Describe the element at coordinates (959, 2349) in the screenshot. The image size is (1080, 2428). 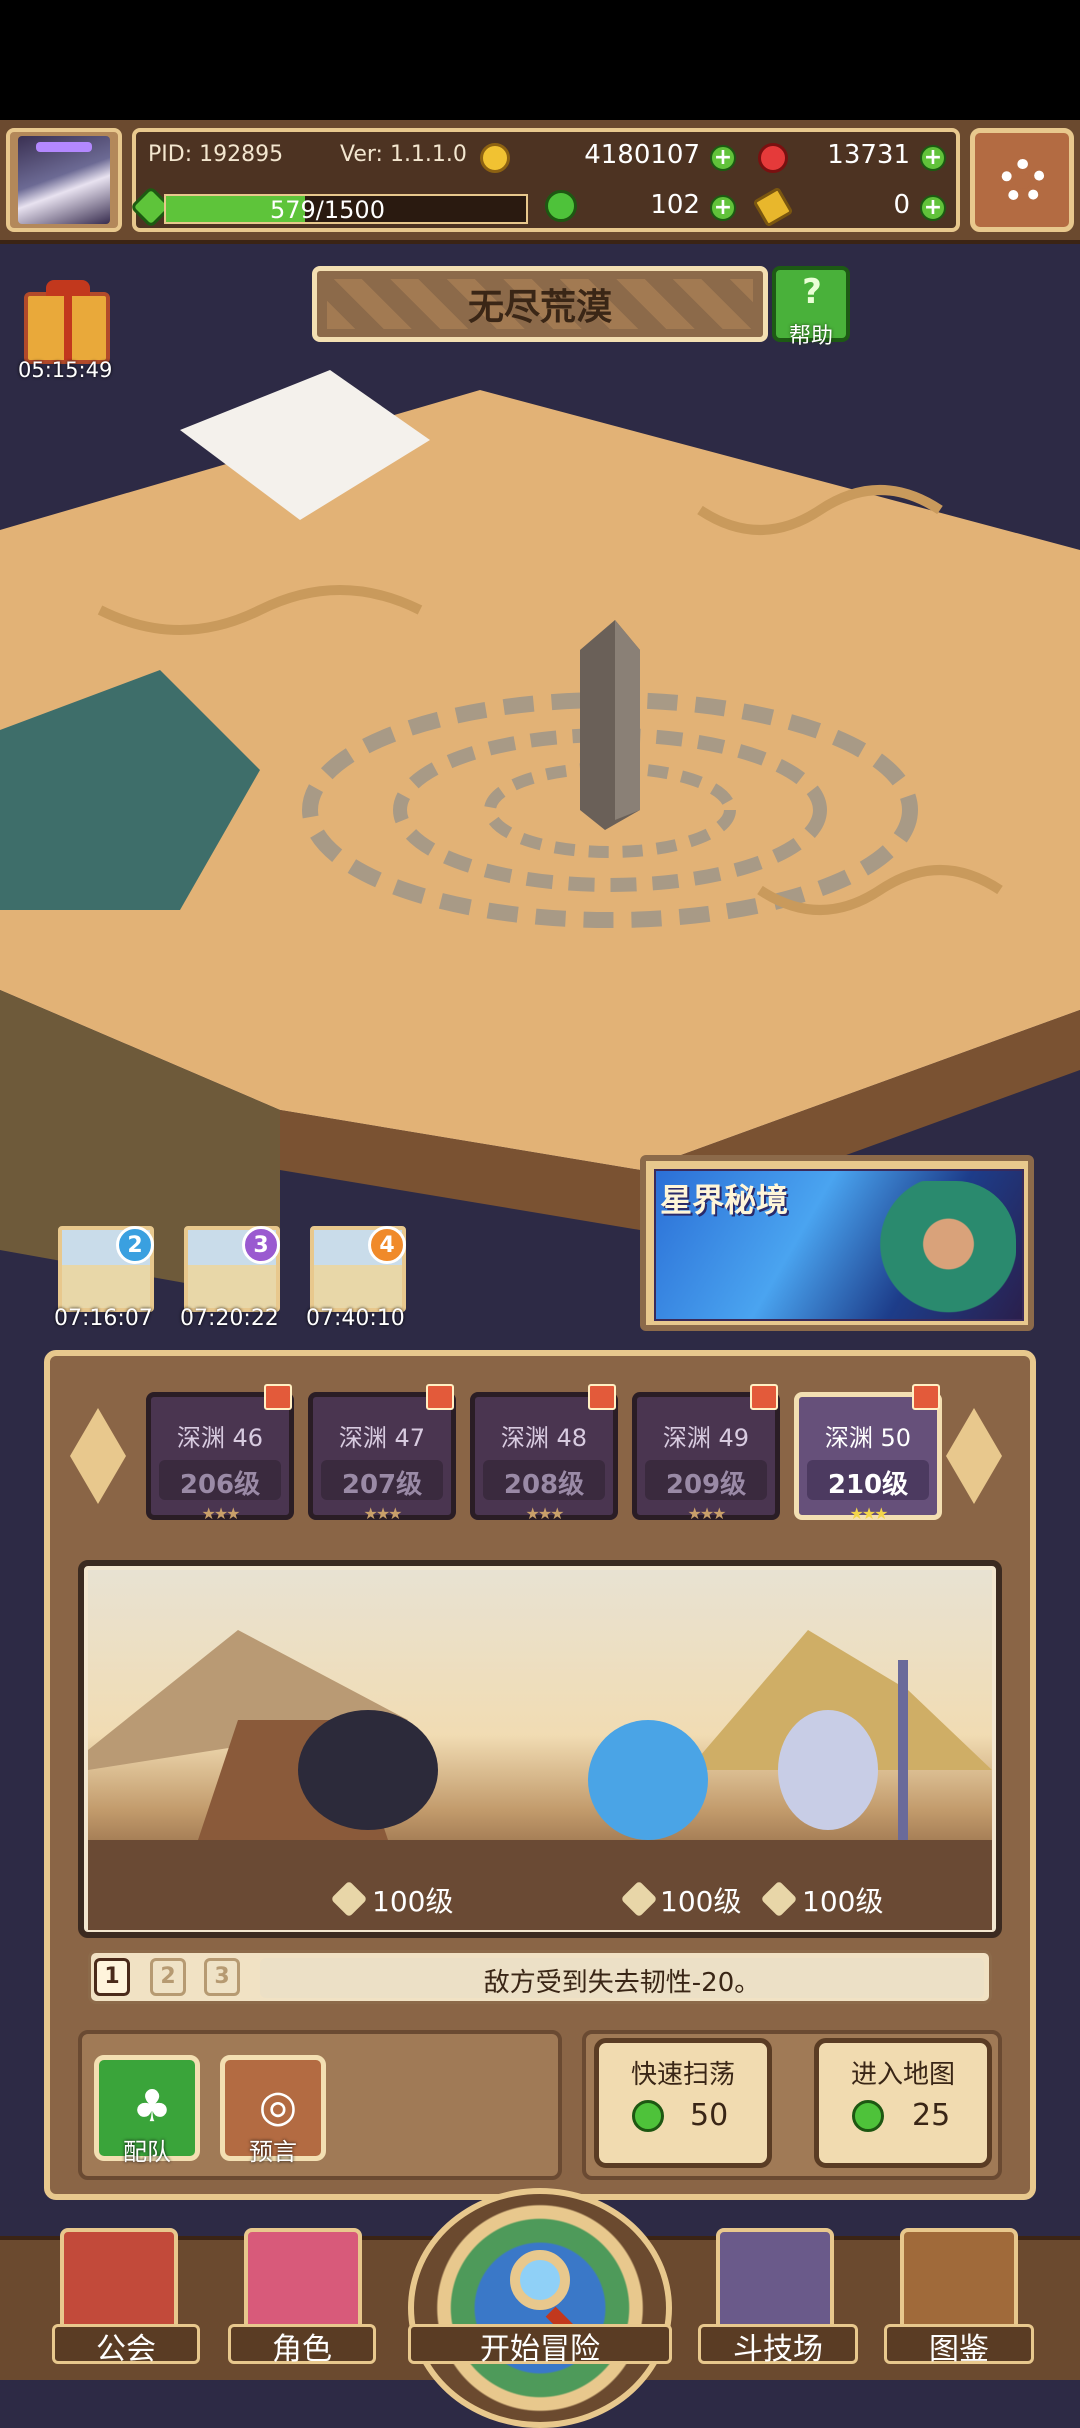
I see `codex-label: 图鉴` at that location.